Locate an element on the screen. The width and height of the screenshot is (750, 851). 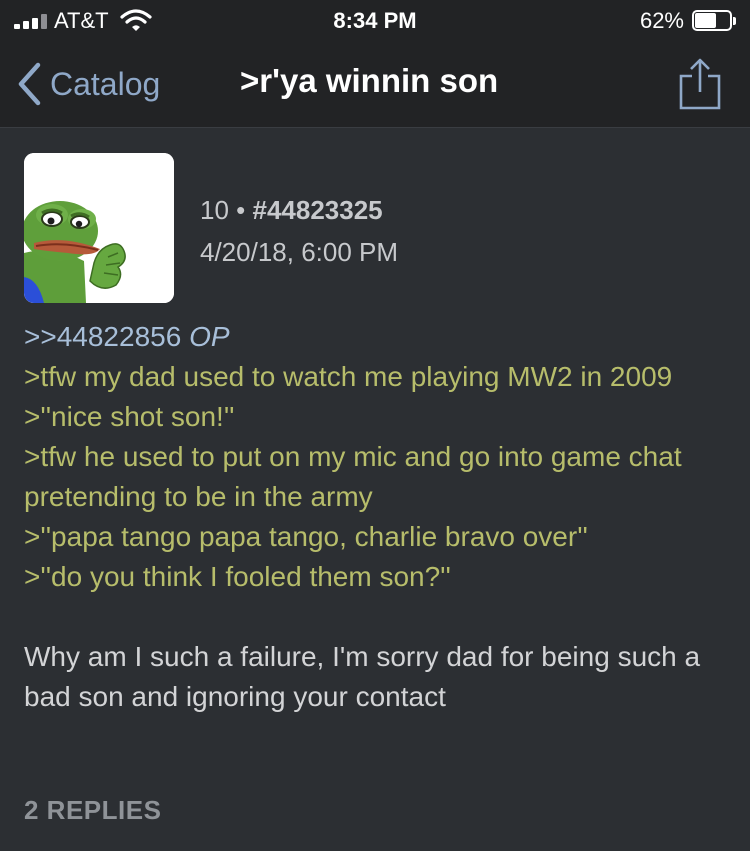
battery-percent: 62% is located at coordinates (661, 20).